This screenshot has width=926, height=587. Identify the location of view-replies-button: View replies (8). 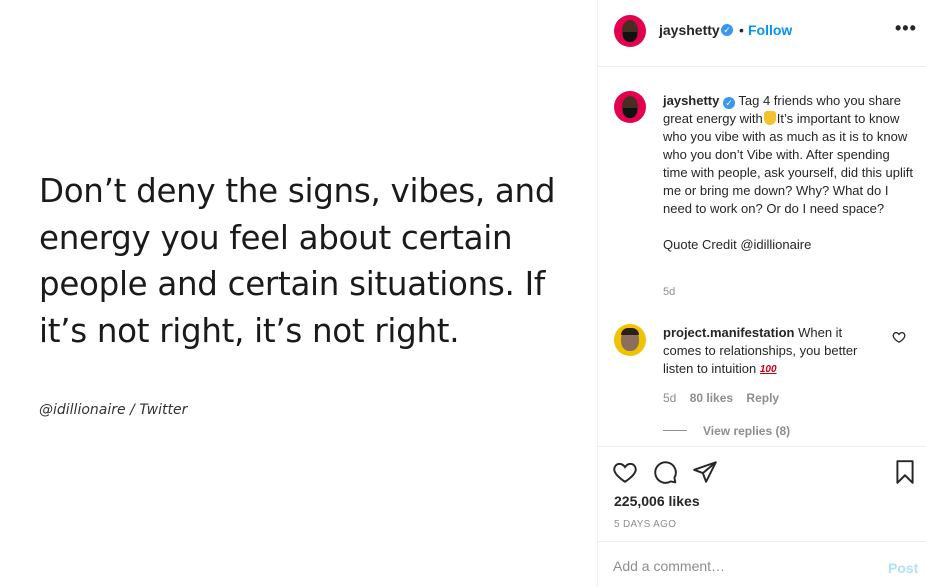
(726, 431).